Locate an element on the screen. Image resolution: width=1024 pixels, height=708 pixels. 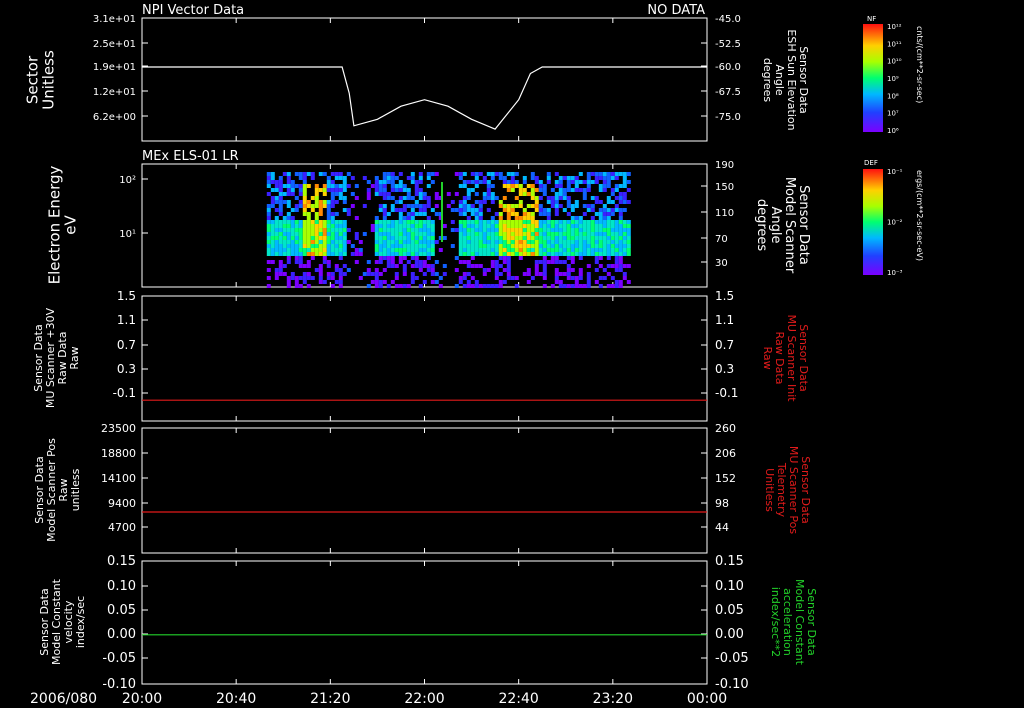
left-tick-label: -0.1 is located at coordinates (124, 393).